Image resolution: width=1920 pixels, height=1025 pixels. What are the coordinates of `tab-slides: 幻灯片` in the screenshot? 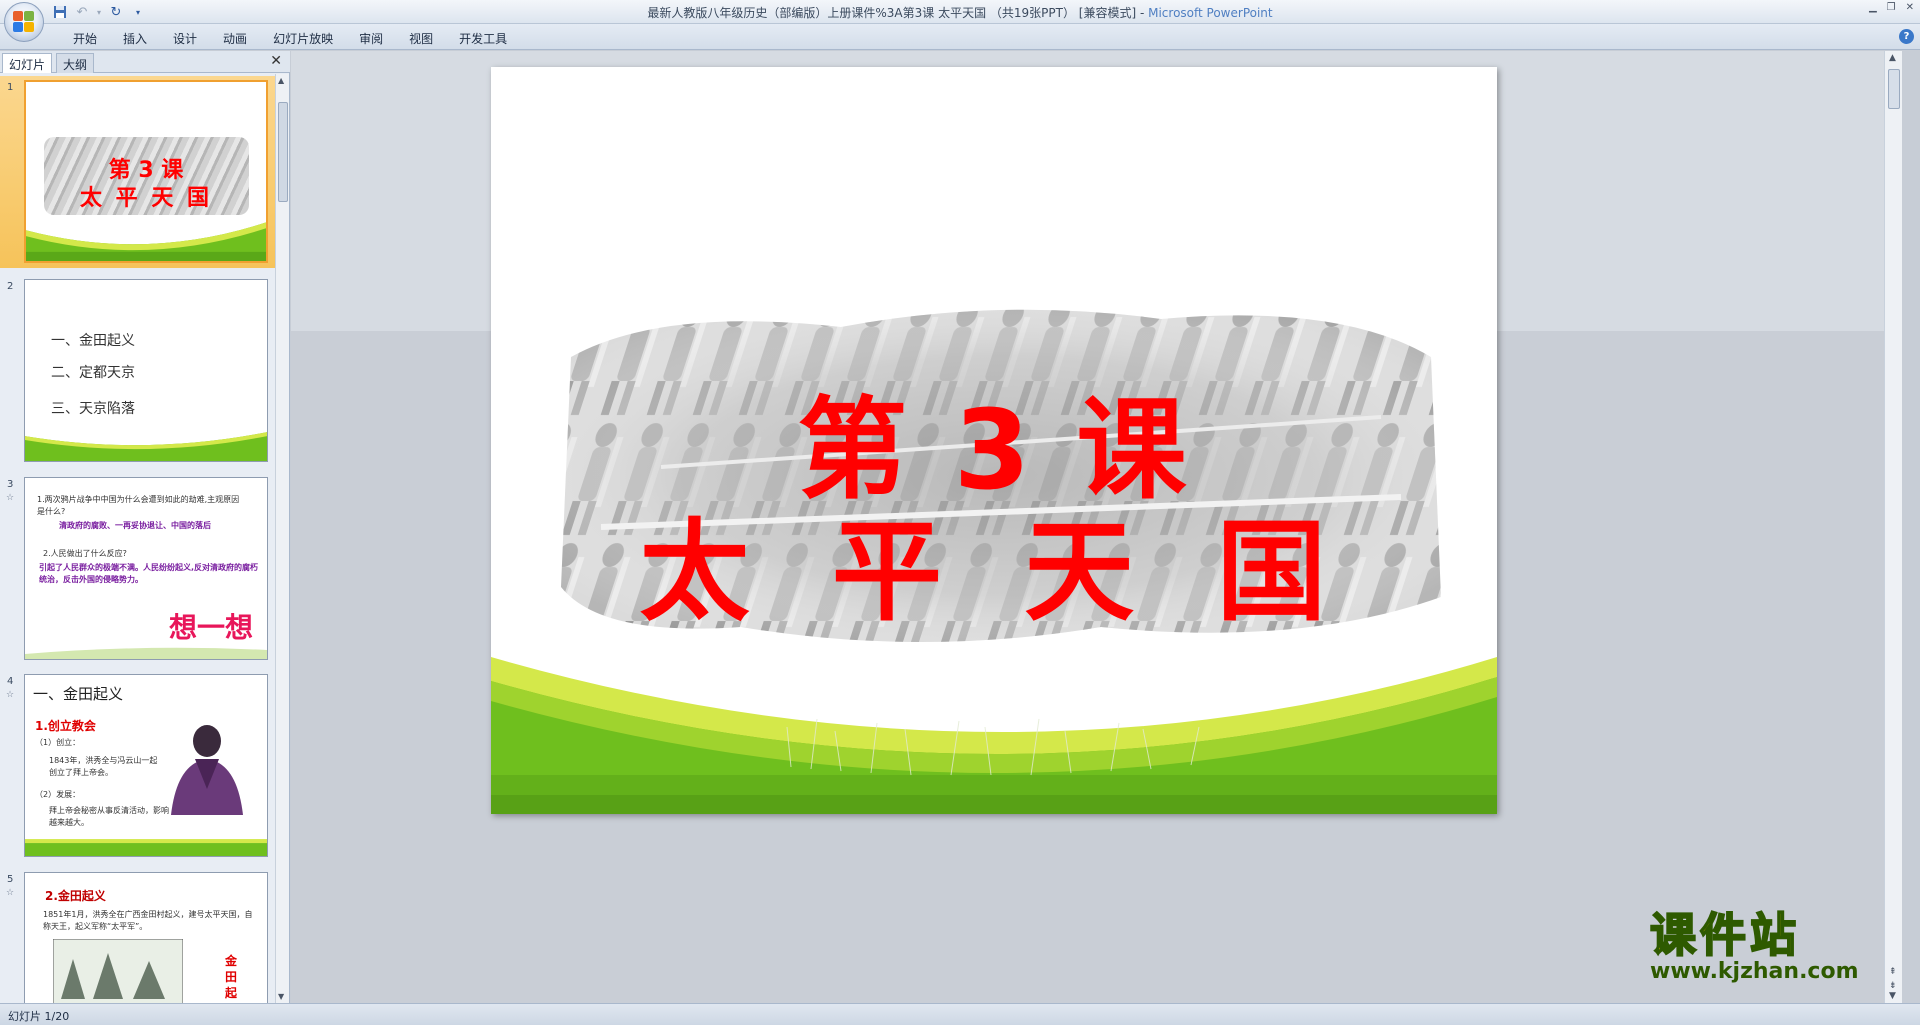 It's located at (27, 63).